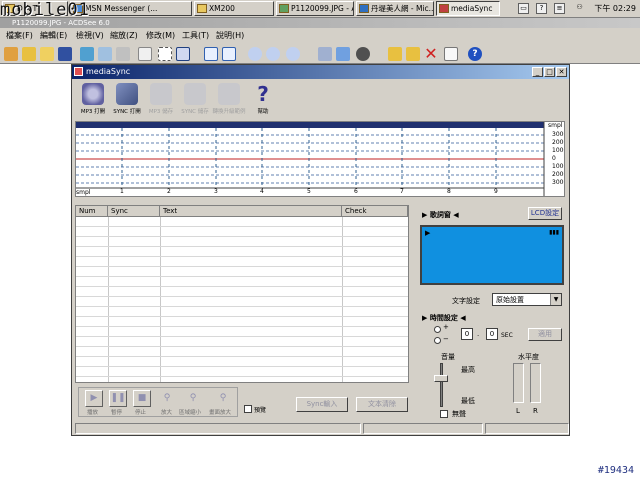 This screenshot has height=480, width=640. Describe the element at coordinates (382, 404) in the screenshot. I see `clear-text-button: 文本清除` at that location.